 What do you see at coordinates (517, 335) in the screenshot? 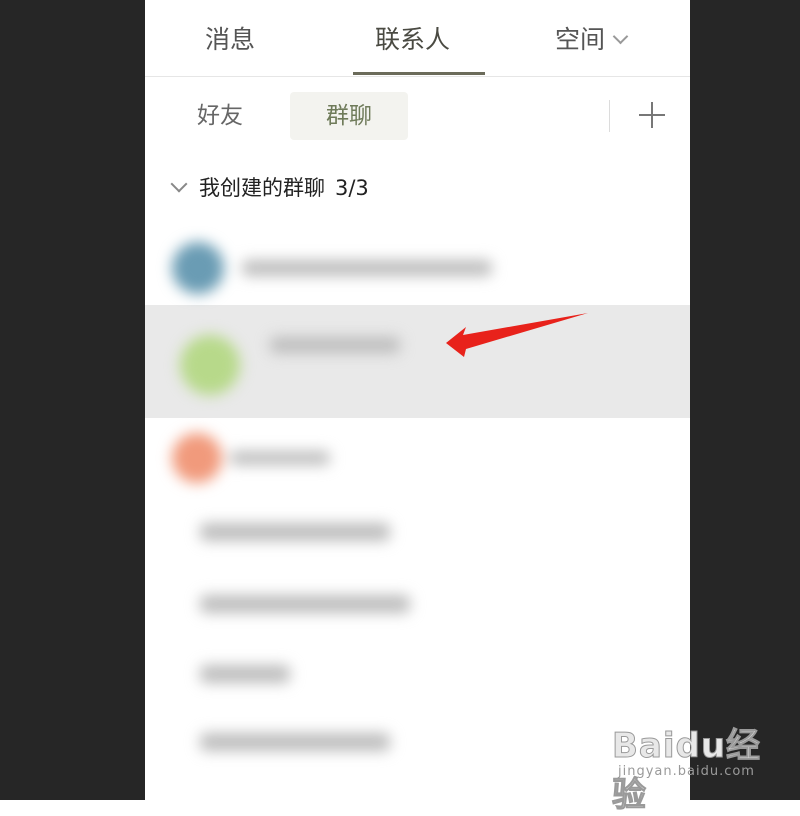
I see `red-arrow-icon` at bounding box center [517, 335].